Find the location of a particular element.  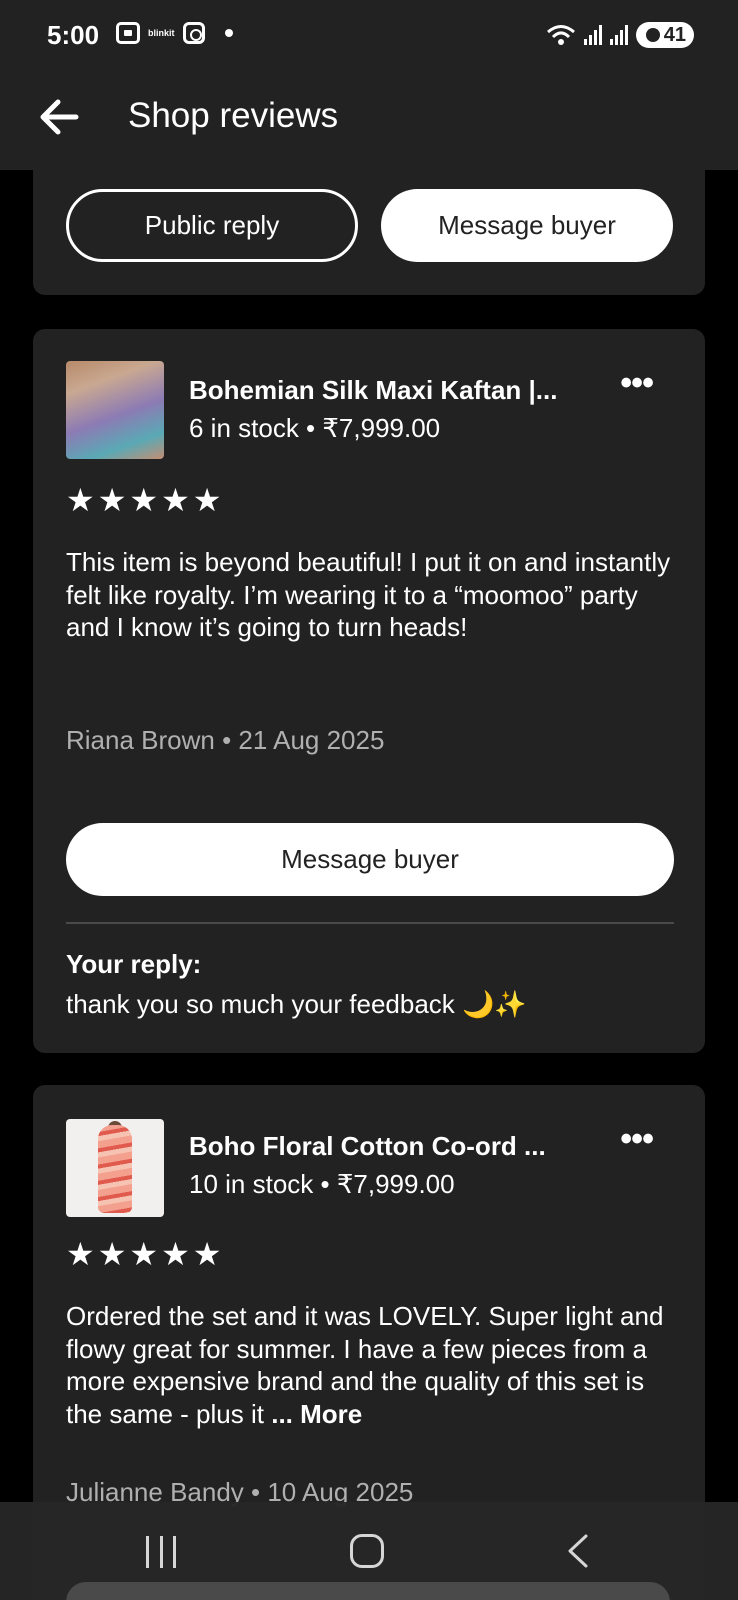

item-meta: 10 in stock • ₹7,999.00 is located at coordinates (322, 1184).